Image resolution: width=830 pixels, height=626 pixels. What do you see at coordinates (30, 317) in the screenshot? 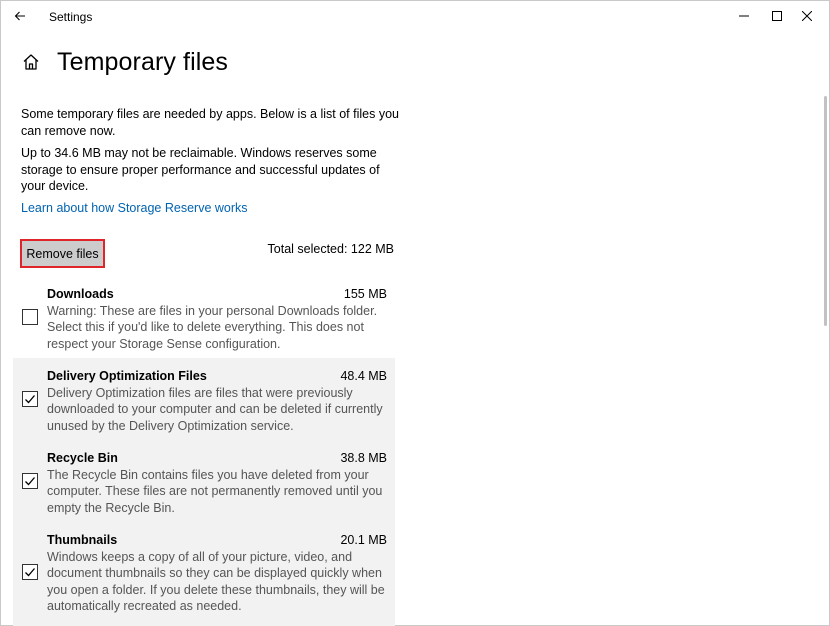
I see `downloads-checkbox` at bounding box center [30, 317].